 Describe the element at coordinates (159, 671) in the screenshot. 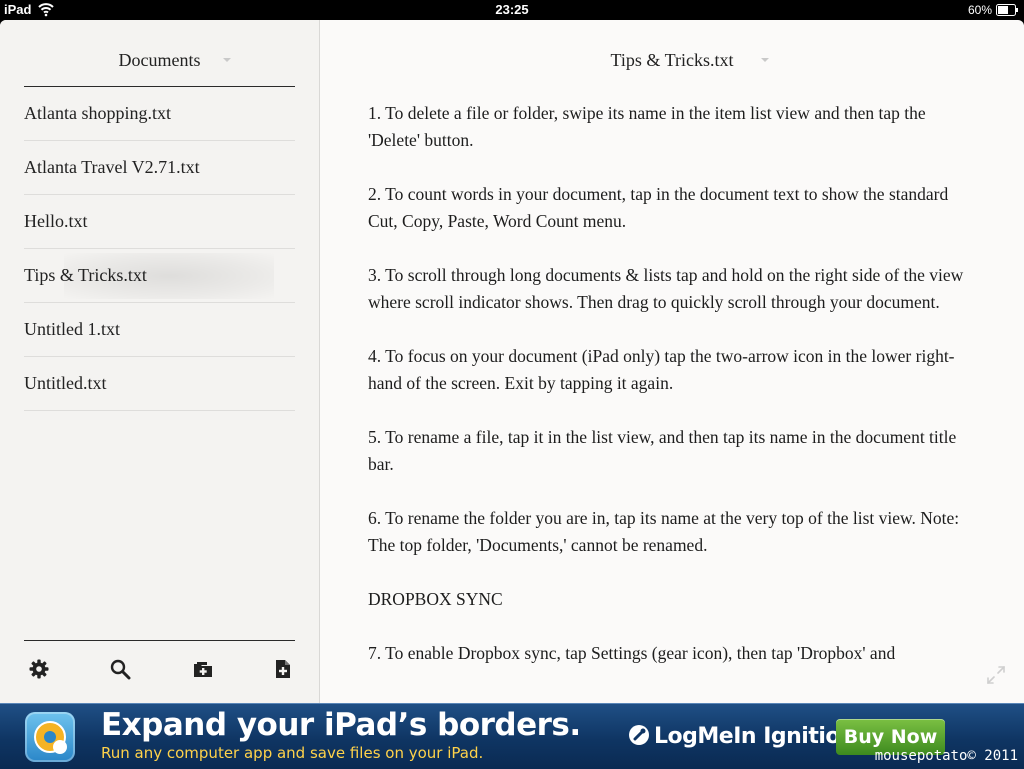

I see `sidebar-toolbar` at that location.